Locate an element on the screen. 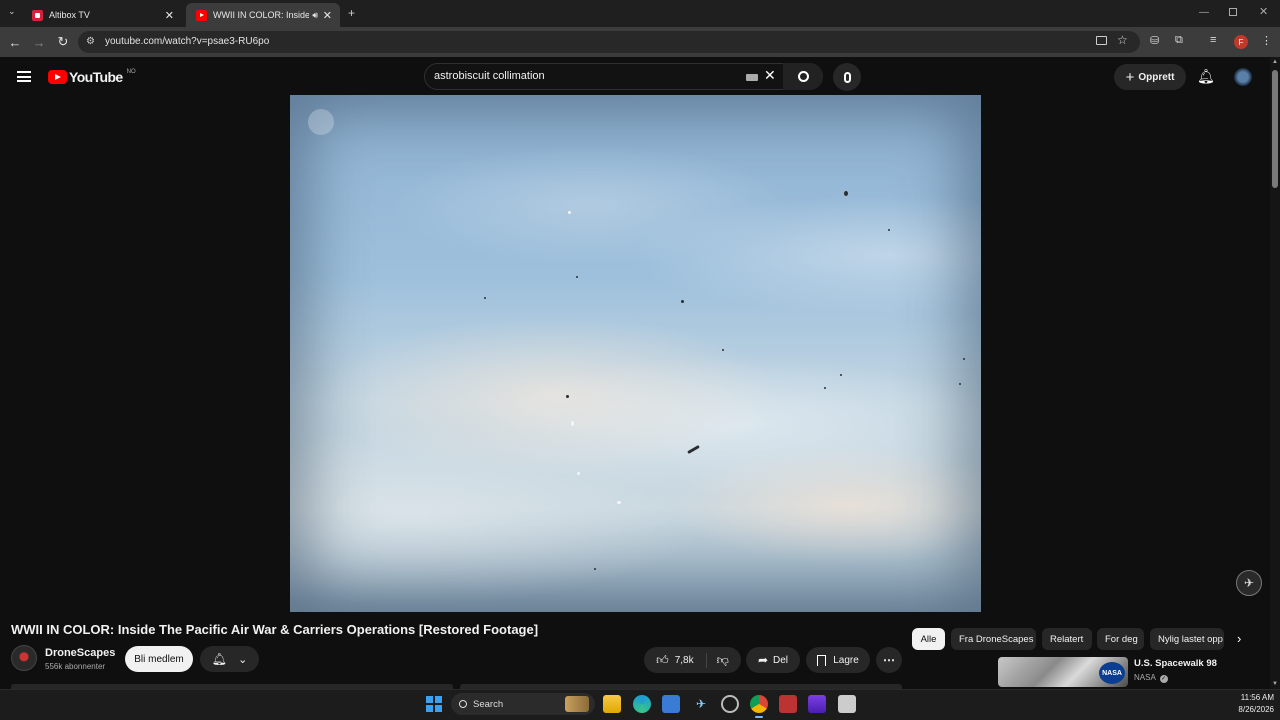 This screenshot has width=1280, height=720. search-input: astrobiscuit collimation is located at coordinates (489, 76).